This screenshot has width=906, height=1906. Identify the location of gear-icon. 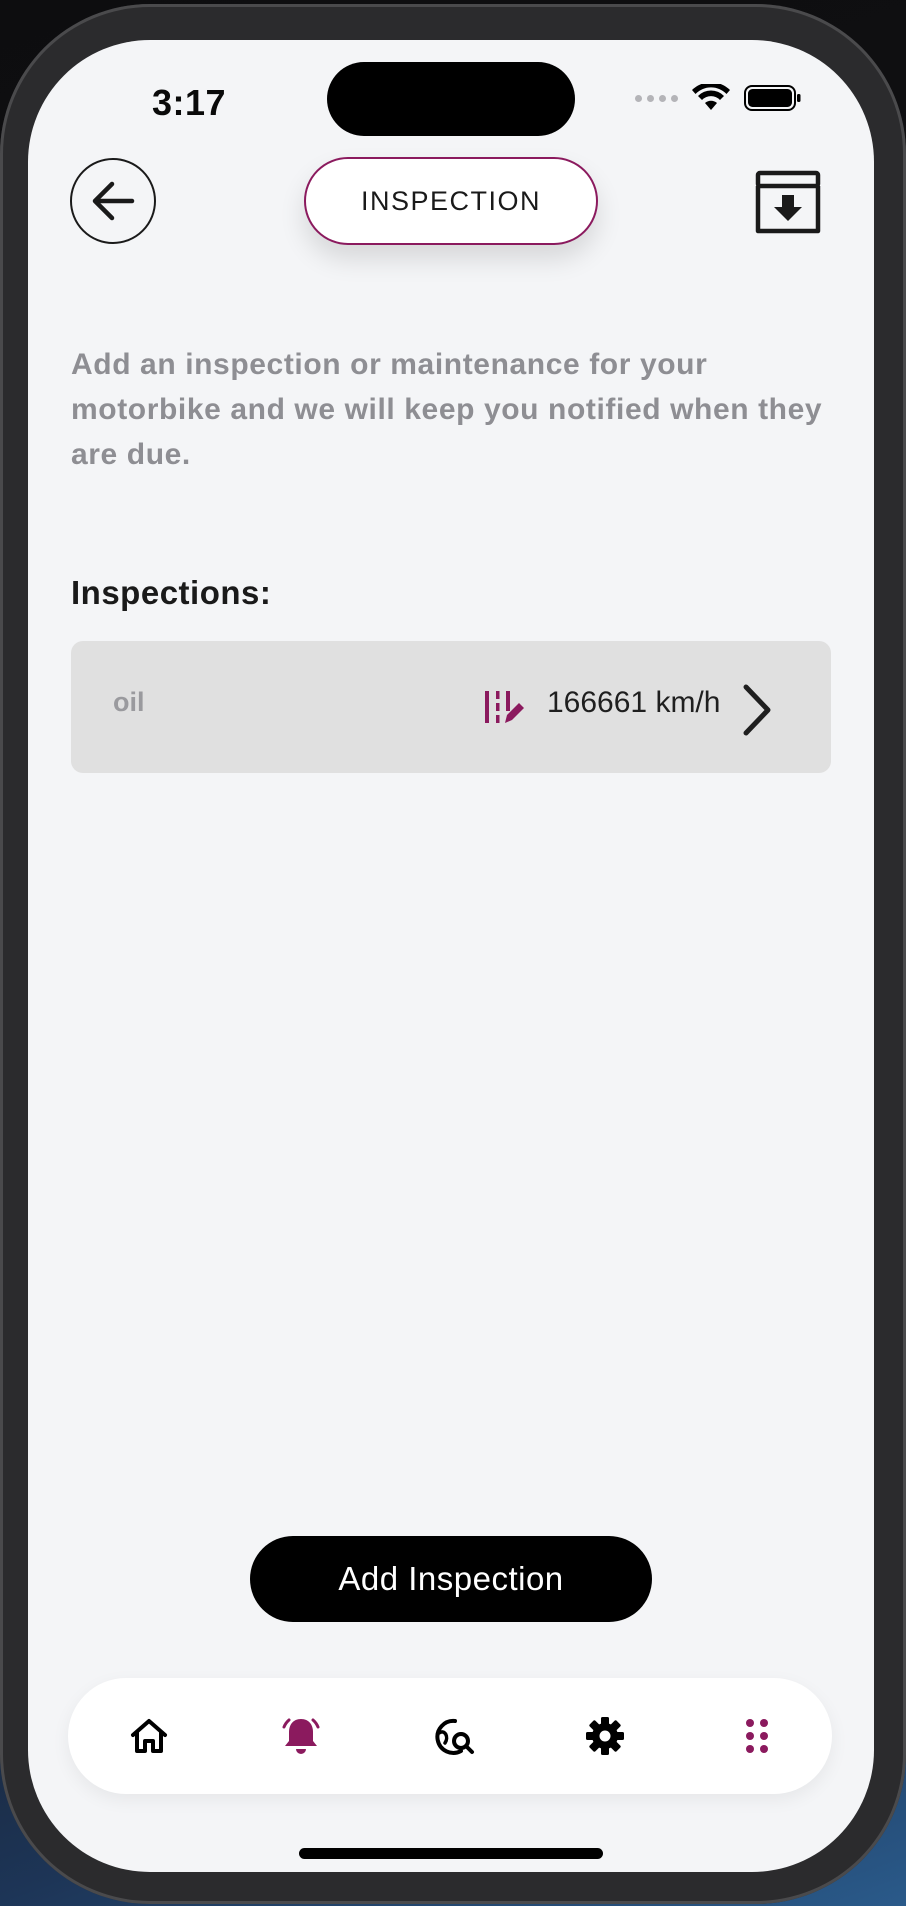
(605, 1736).